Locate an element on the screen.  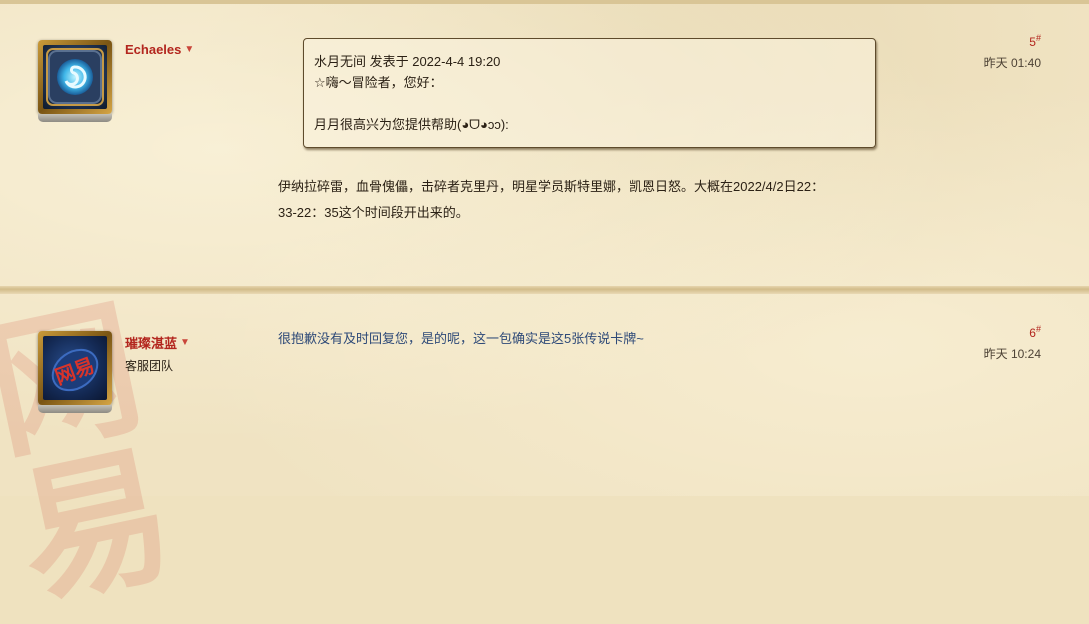
username-label: Echaeles is located at coordinates (153, 49).